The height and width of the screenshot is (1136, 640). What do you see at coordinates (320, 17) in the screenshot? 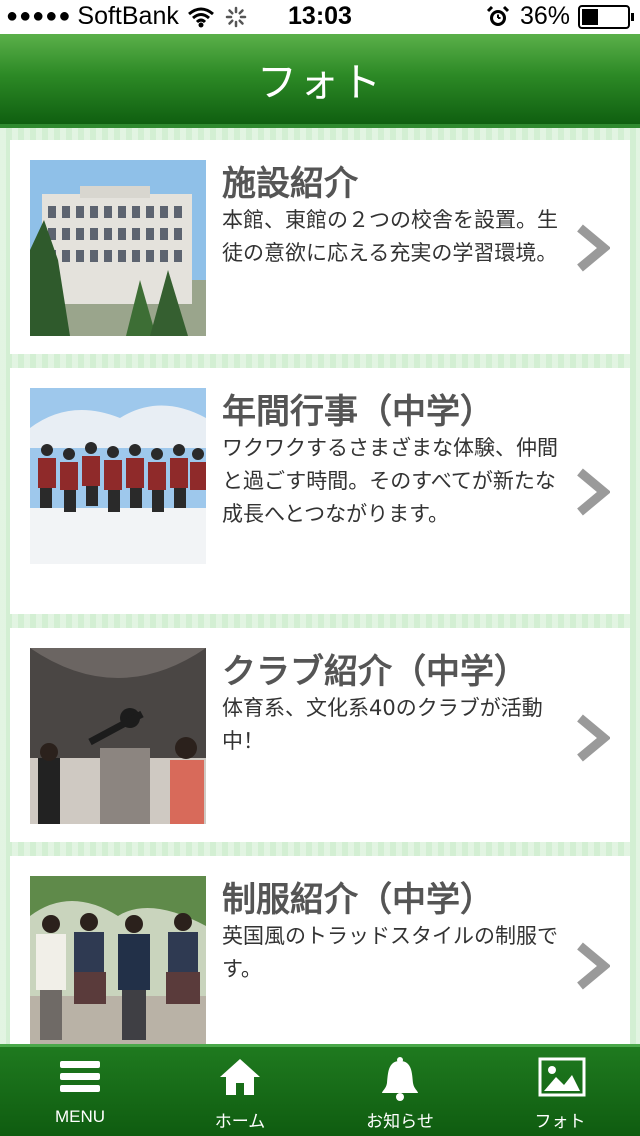
I see `status-bar: ●●●●● SoftBank 13:03 36%` at bounding box center [320, 17].